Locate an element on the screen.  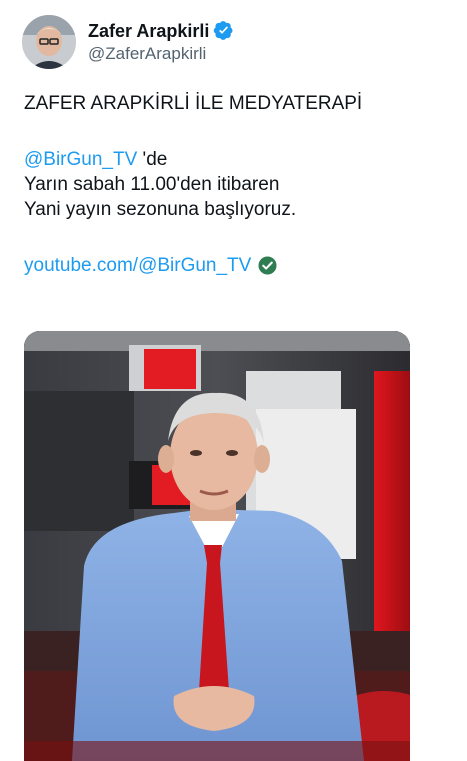
display-name: Zafer Arapkirli is located at coordinates (148, 31).